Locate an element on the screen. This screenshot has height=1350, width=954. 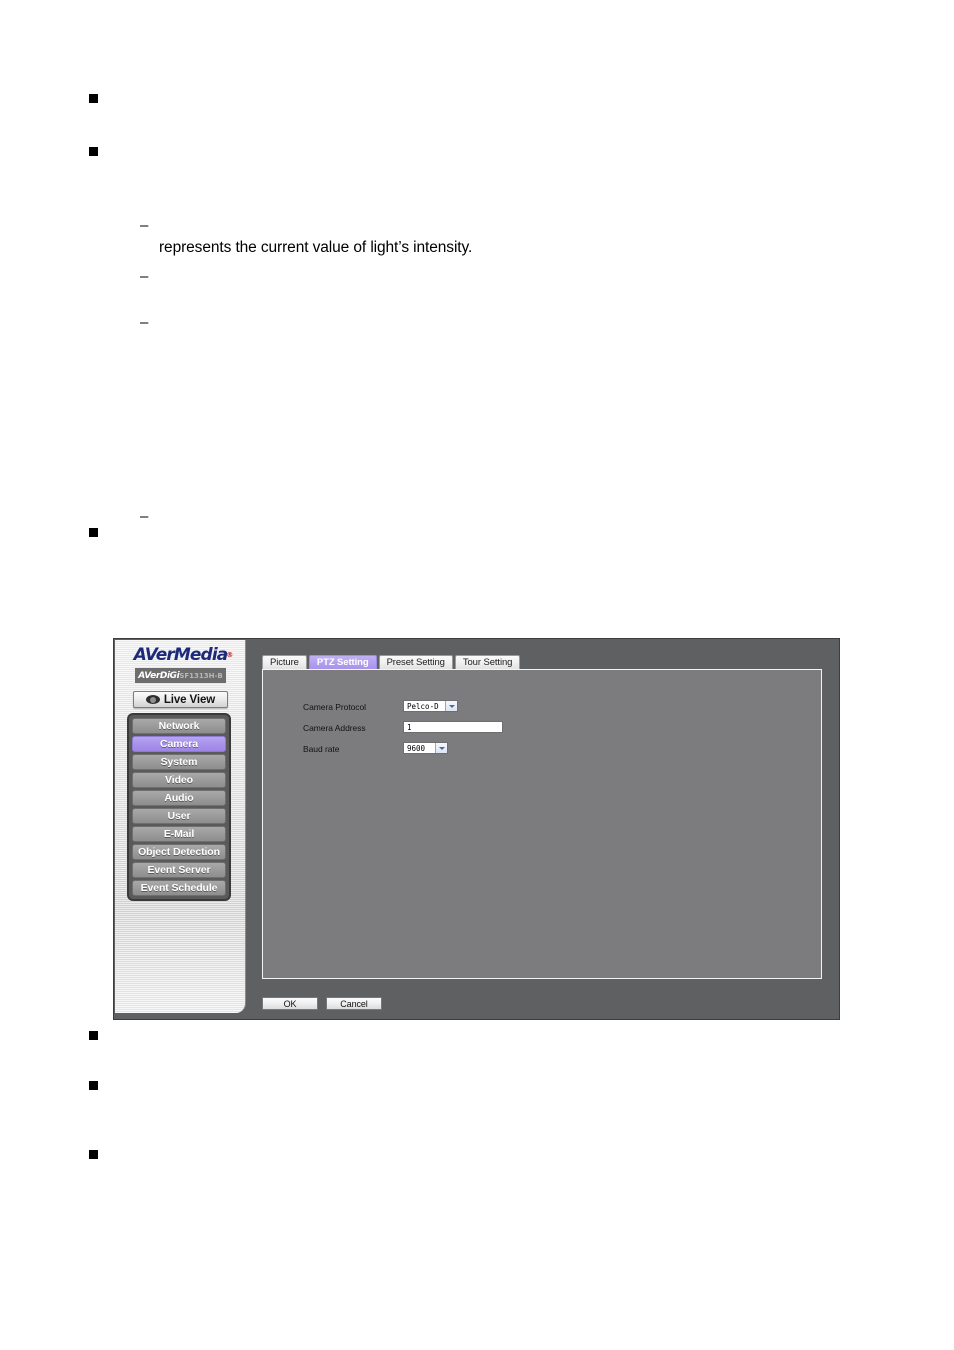
tab-preset-setting: Preset Setting is located at coordinates (415, 662).